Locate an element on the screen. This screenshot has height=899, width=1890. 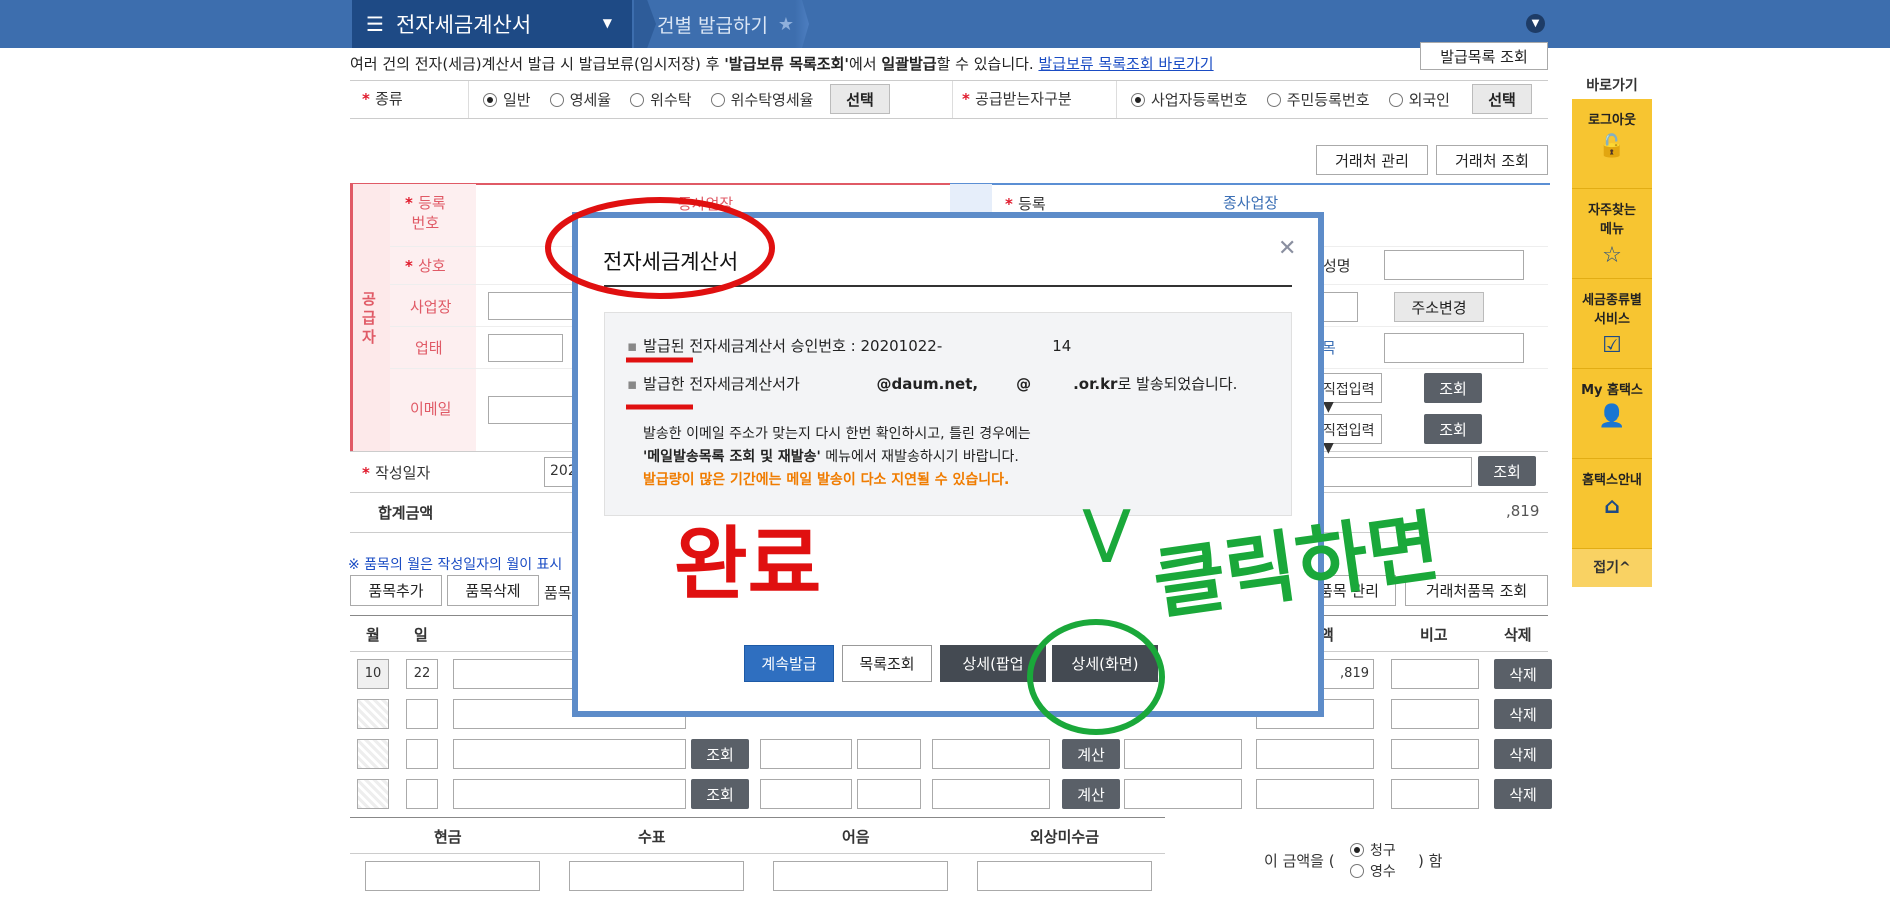
title-circle-annotation is located at coordinates (660, 248).